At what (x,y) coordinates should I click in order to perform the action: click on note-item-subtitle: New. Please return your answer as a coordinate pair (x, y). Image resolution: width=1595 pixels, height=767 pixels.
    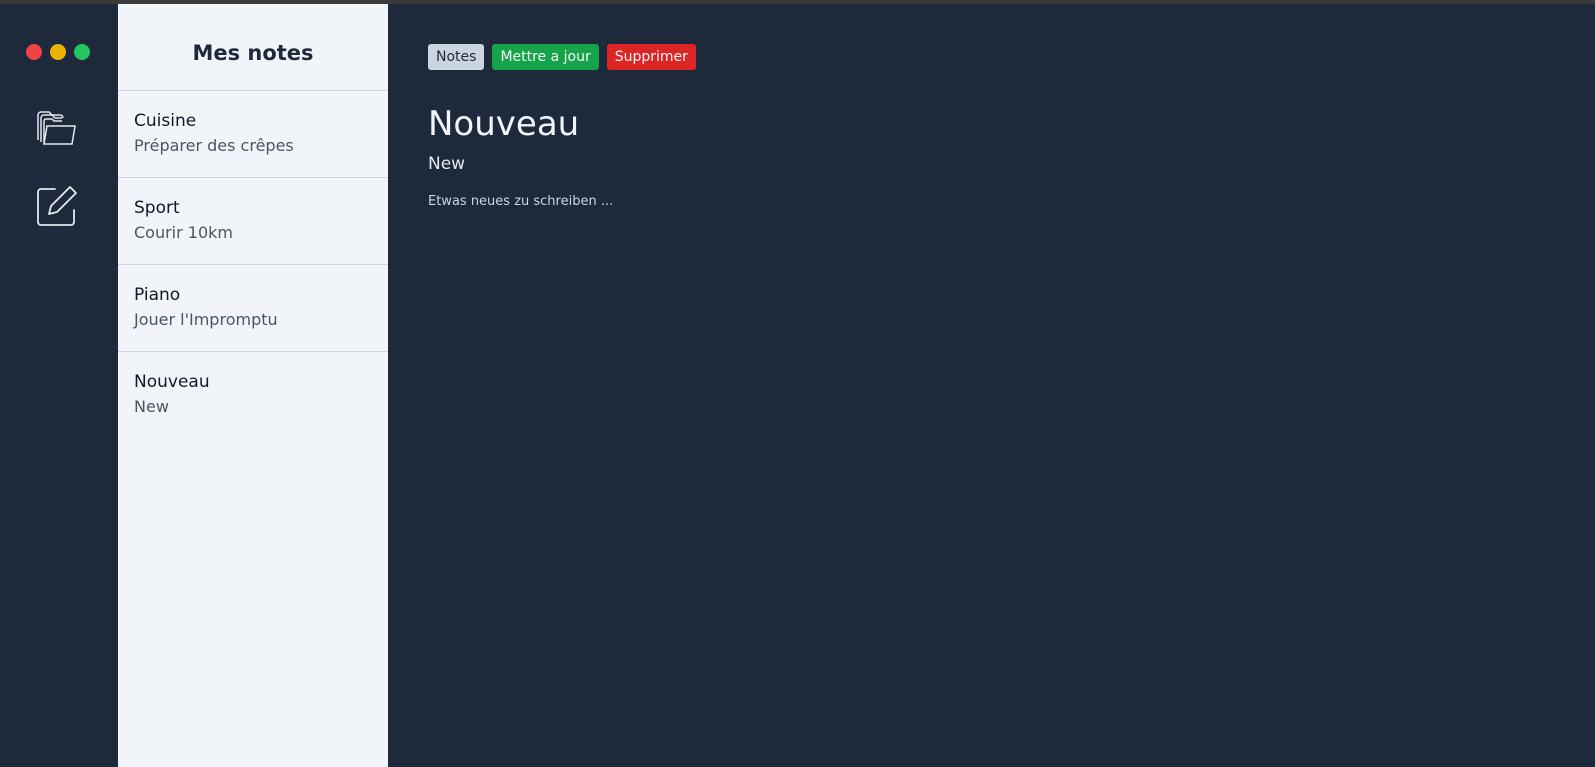
    Looking at the image, I should click on (151, 406).